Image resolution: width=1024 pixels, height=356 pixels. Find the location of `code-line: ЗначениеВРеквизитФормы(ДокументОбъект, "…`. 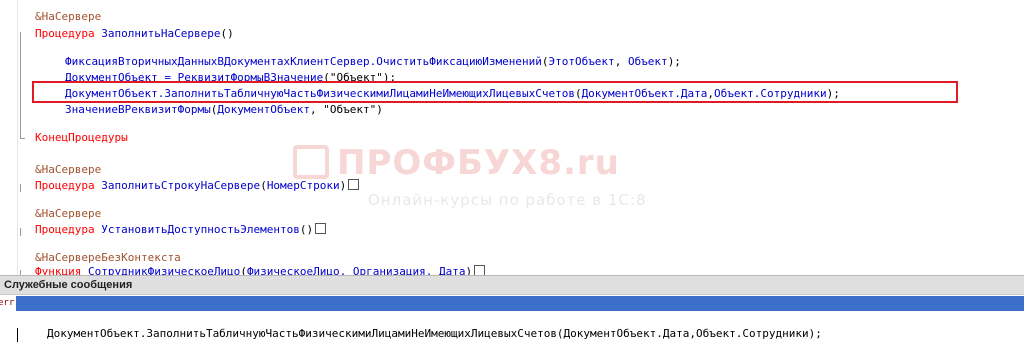

code-line: ЗначениеВРеквизитФормы(ДокументОбъект, "… is located at coordinates (224, 110).